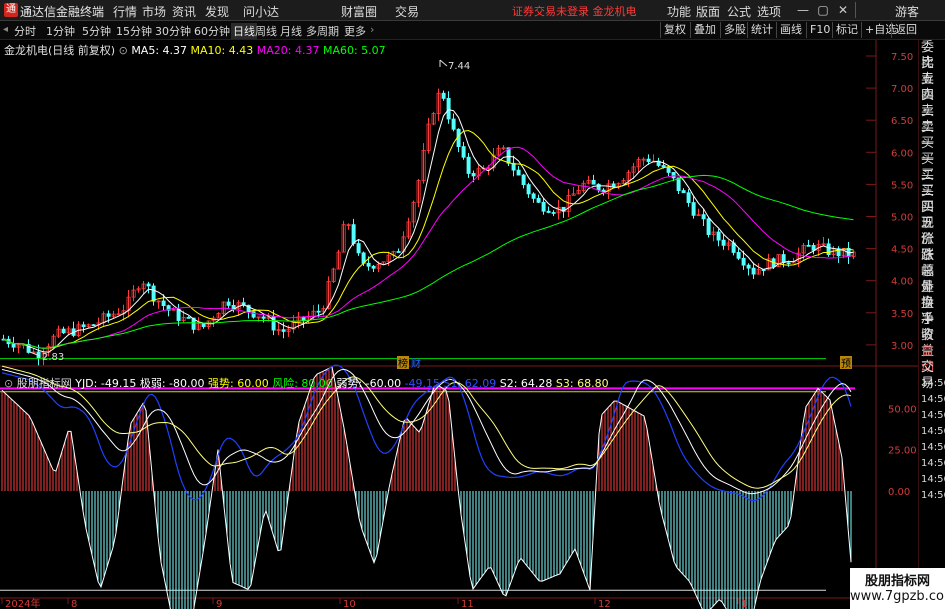  What do you see at coordinates (932, 295) in the screenshot?
I see `side-panel-item: 外盘` at bounding box center [932, 295].